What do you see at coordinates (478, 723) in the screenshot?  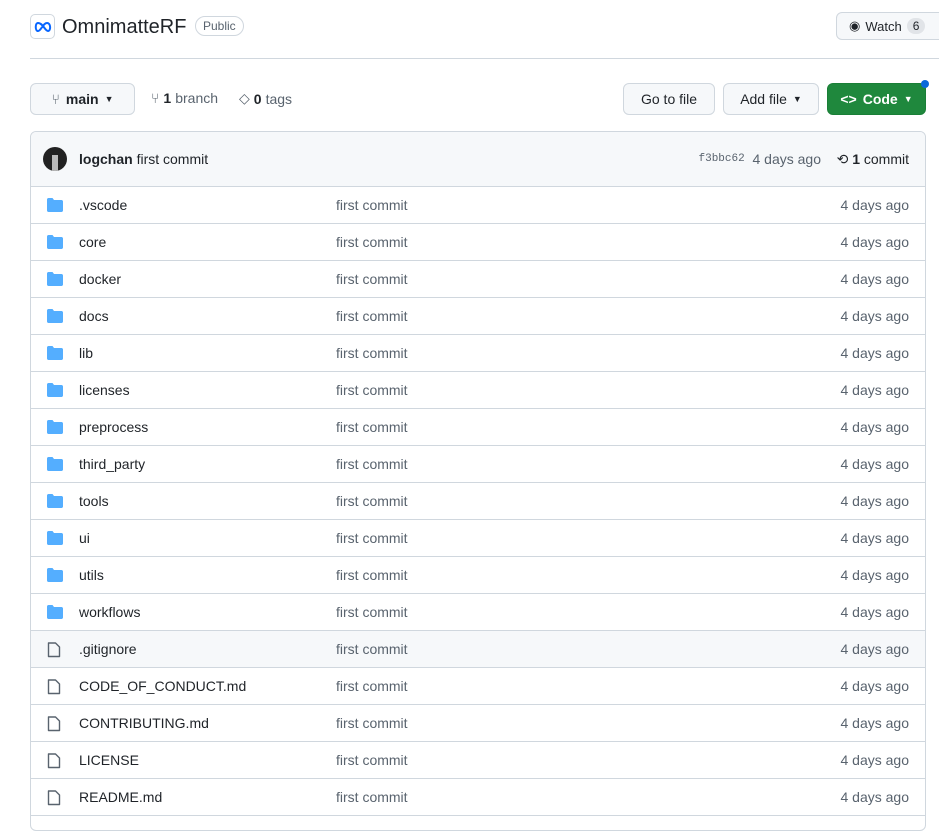 I see `file-row: CONTRIBUTING.md first commit 4 days ago` at bounding box center [478, 723].